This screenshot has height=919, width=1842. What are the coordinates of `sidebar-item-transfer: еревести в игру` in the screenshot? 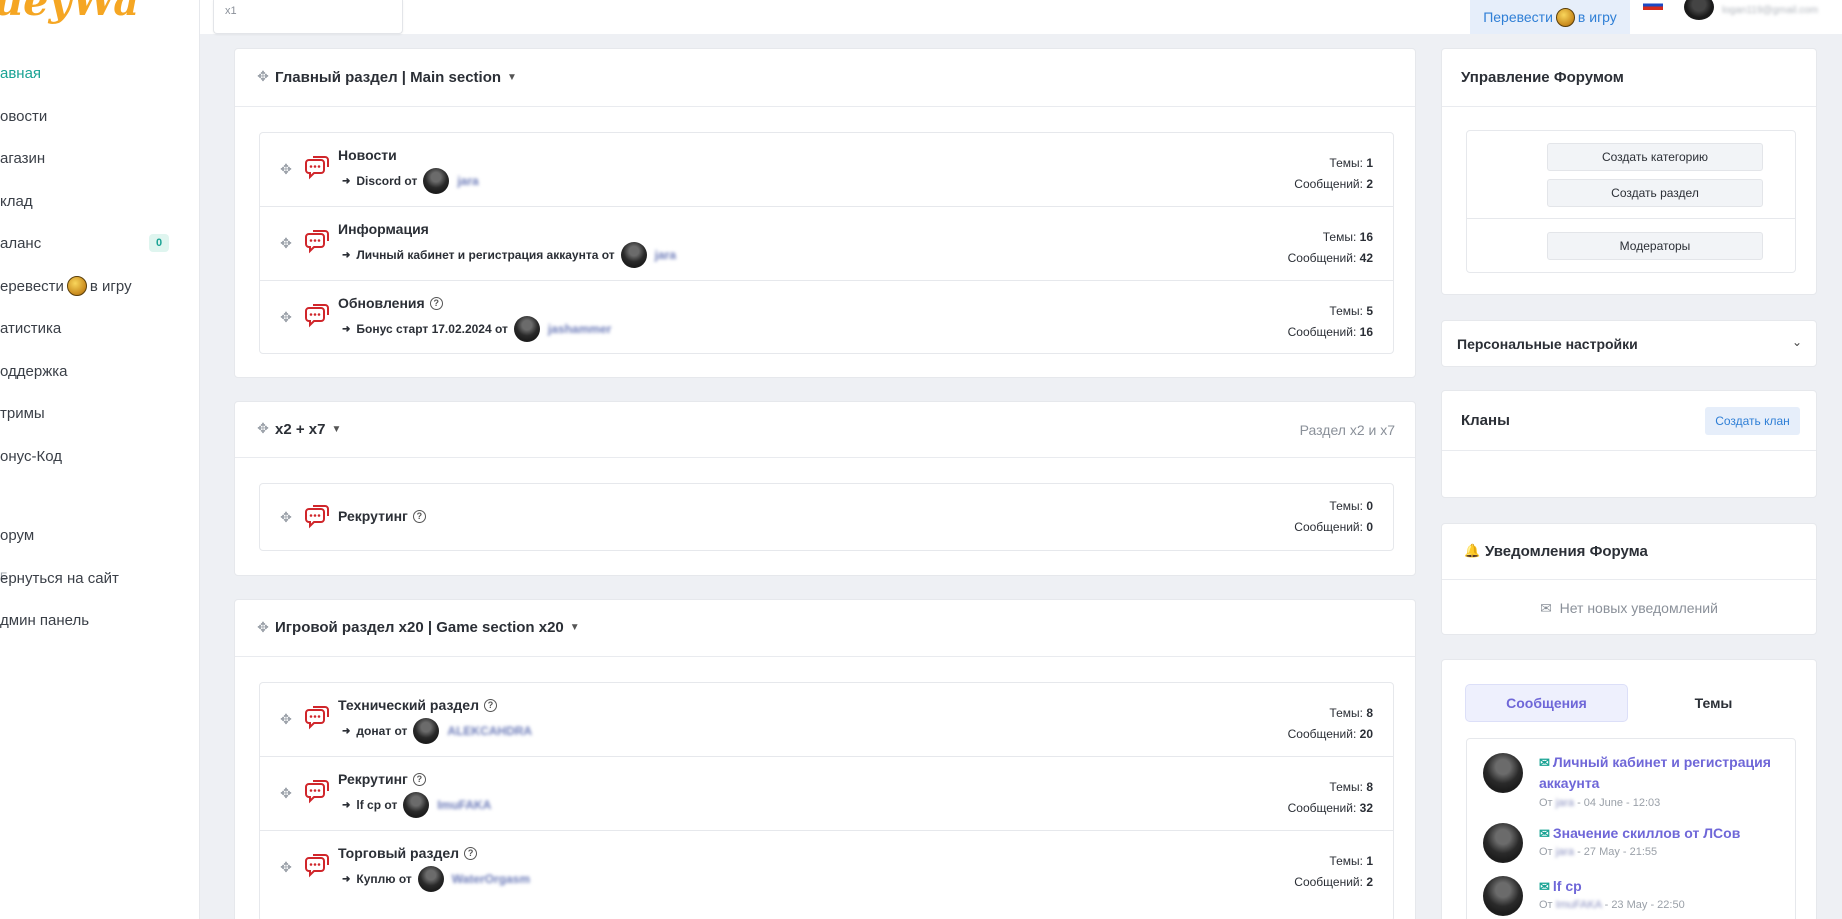 It's located at (66, 286).